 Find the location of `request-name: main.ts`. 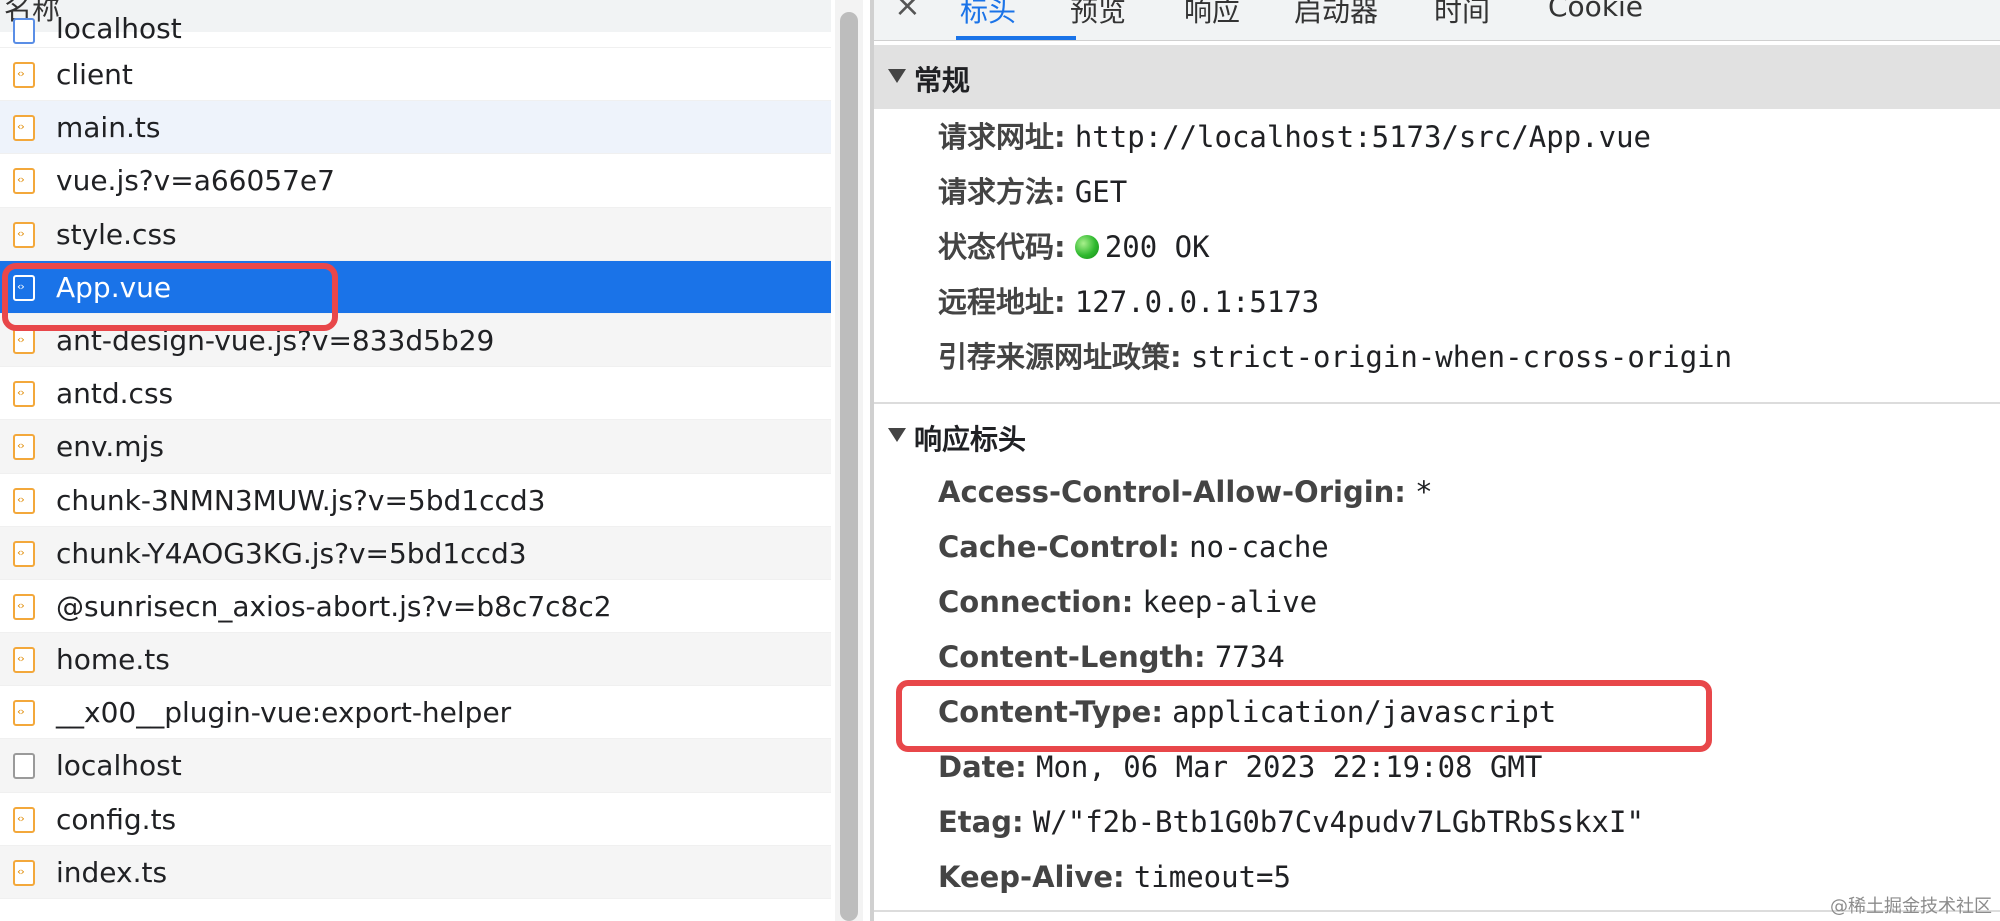

request-name: main.ts is located at coordinates (108, 128).